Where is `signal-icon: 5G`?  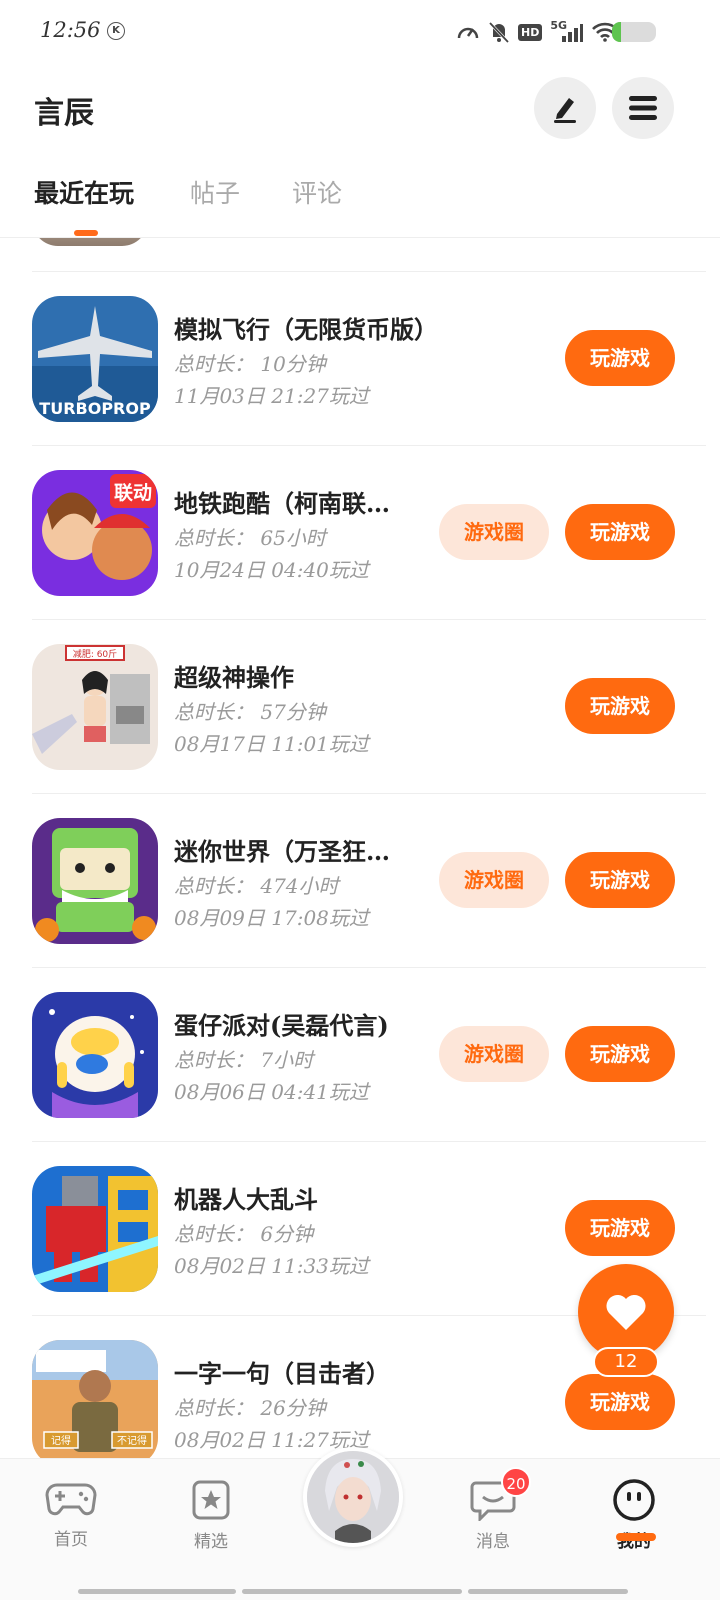 signal-icon: 5G is located at coordinates (567, 31).